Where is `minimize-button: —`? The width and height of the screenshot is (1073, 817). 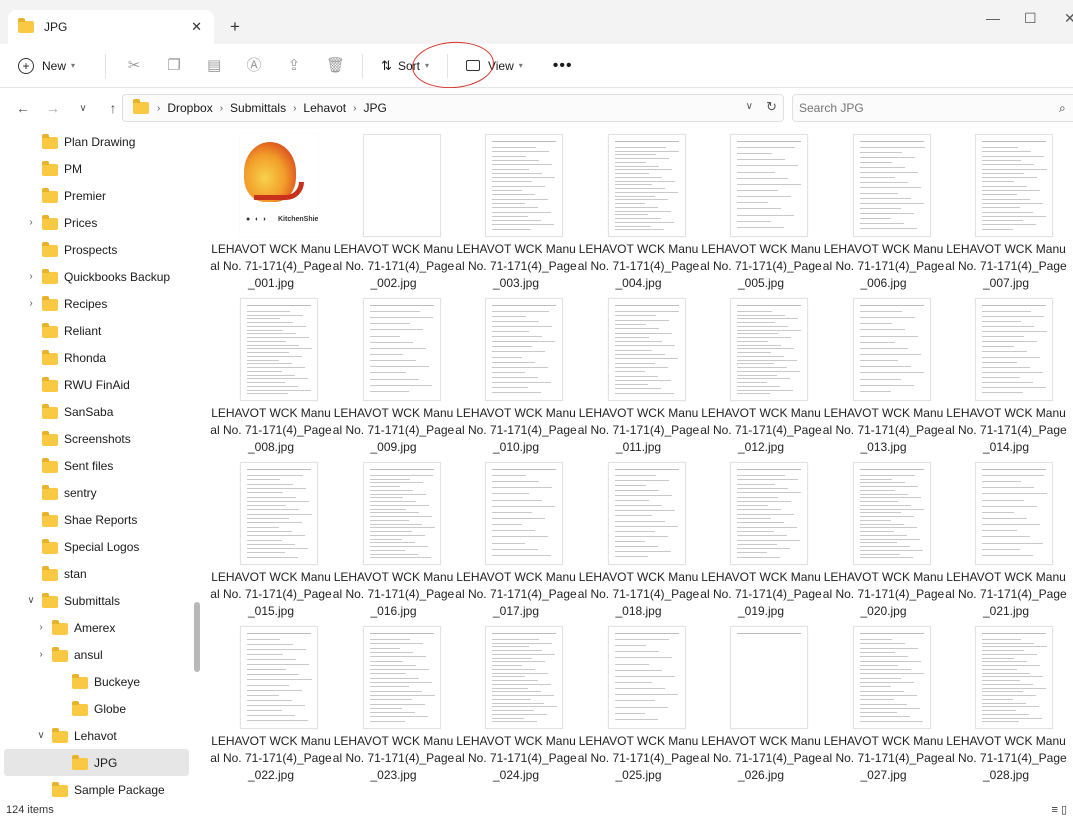 minimize-button: — is located at coordinates (993, 18).